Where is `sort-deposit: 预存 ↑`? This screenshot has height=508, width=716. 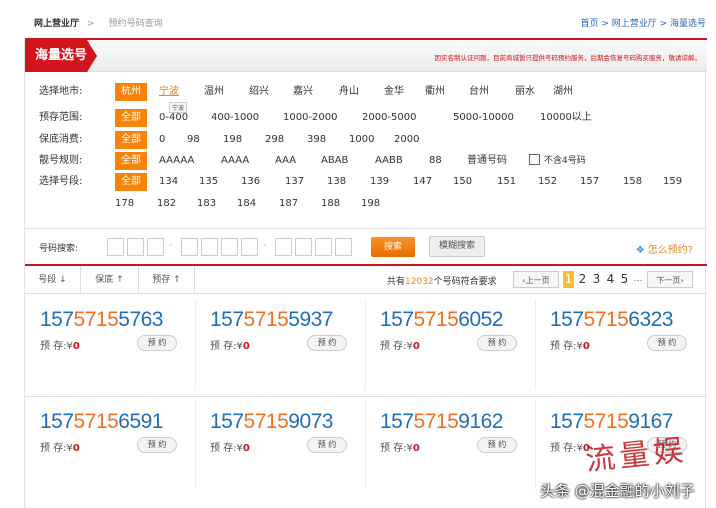
sort-deposit: 预存 ↑ is located at coordinates (167, 280).